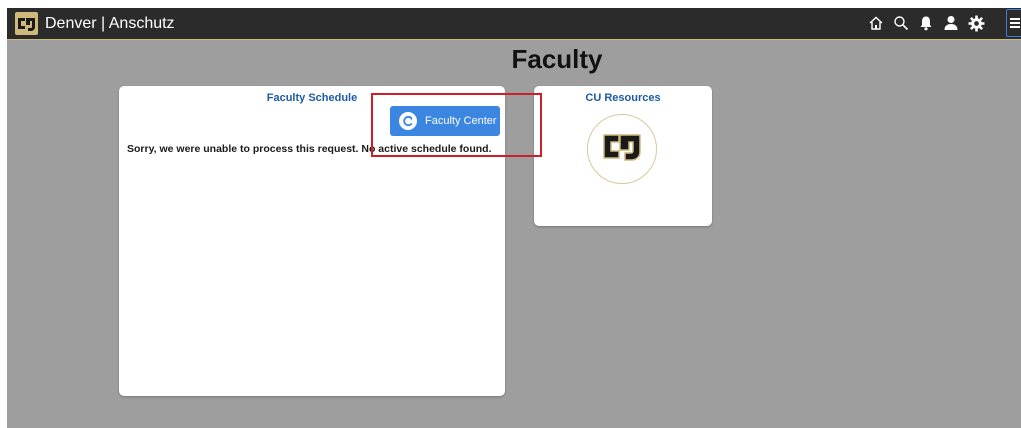 The width and height of the screenshot is (1021, 428). Describe the element at coordinates (514, 24) in the screenshot. I see `top-navigation-bar: Denver | Anschutz` at that location.